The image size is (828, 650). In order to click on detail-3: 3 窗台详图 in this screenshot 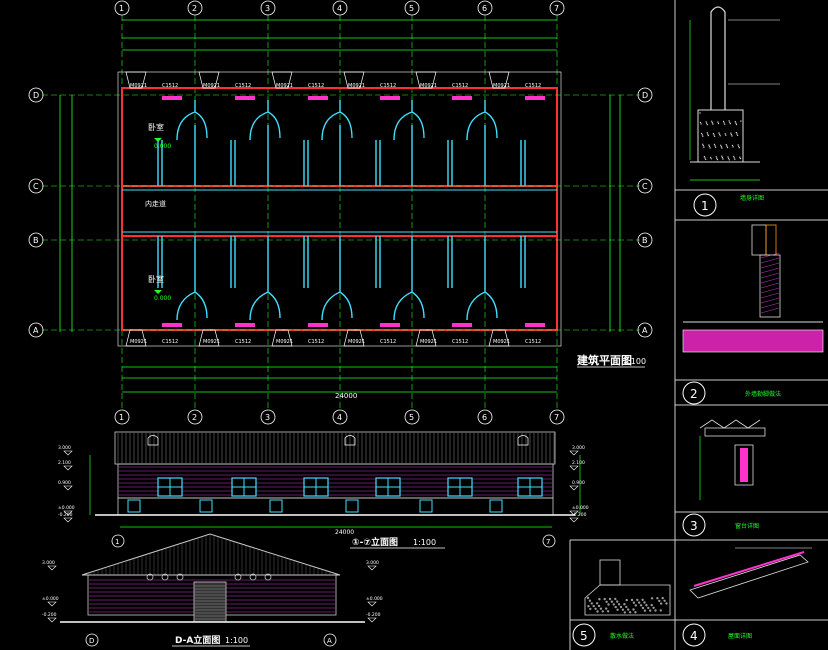, I will do `click(724, 478)`.